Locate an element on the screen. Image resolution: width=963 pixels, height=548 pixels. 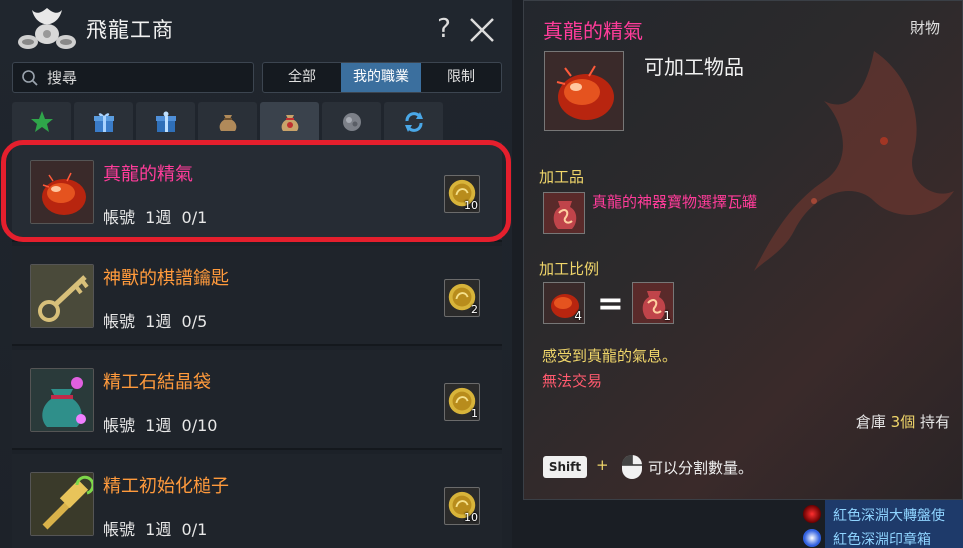
storage-prefix: 倉庫 is located at coordinates (873, 422).